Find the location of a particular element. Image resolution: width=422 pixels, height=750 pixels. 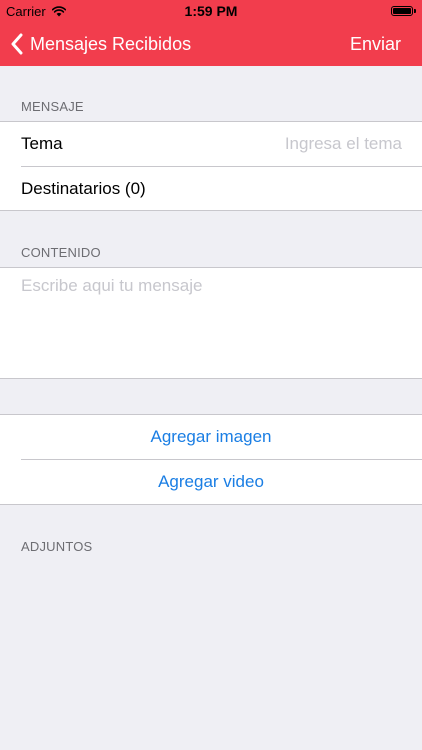

subject-row: Tema is located at coordinates (211, 144).